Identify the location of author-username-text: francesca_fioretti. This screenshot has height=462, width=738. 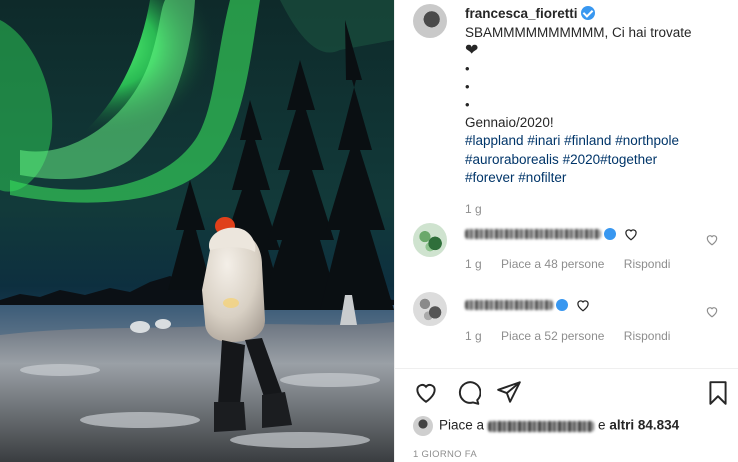
(521, 13).